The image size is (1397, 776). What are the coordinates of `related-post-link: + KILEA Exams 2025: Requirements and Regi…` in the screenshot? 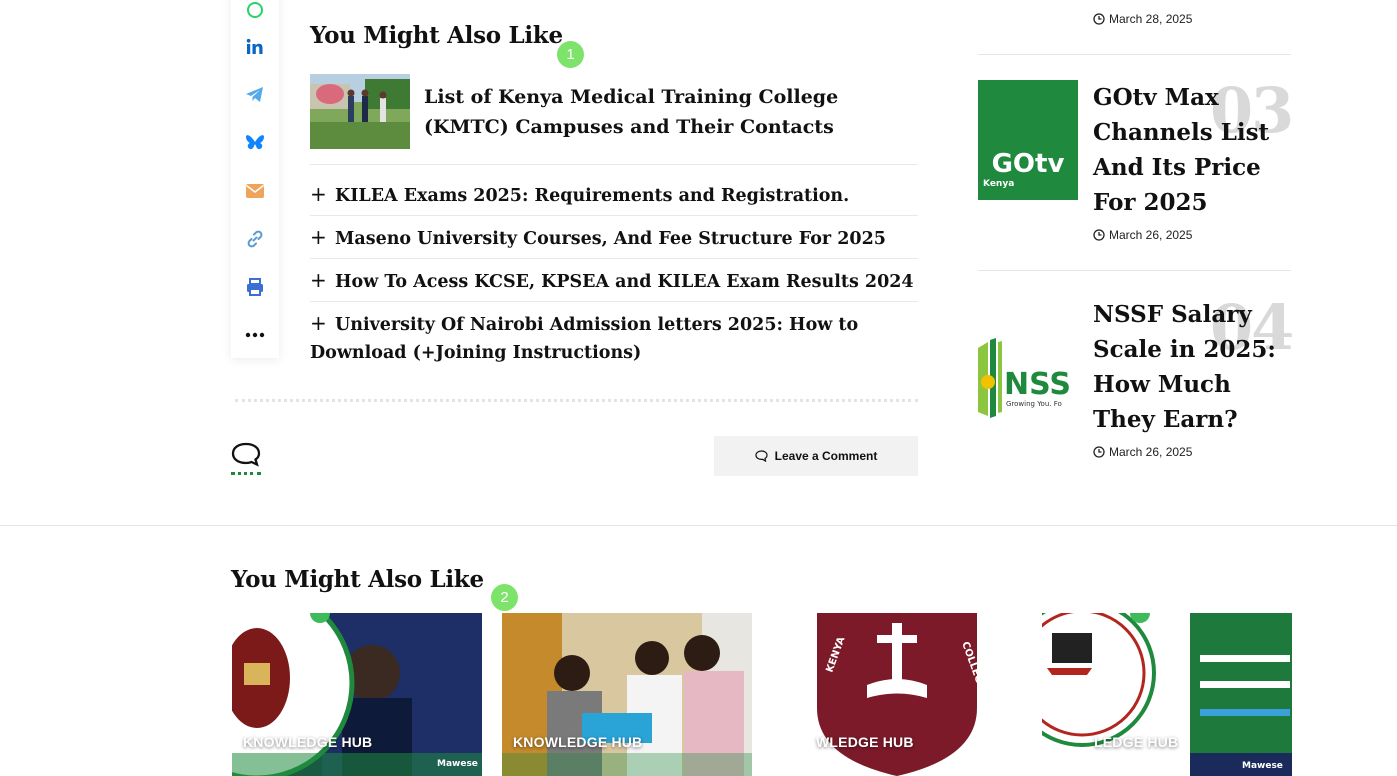 It's located at (614, 195).